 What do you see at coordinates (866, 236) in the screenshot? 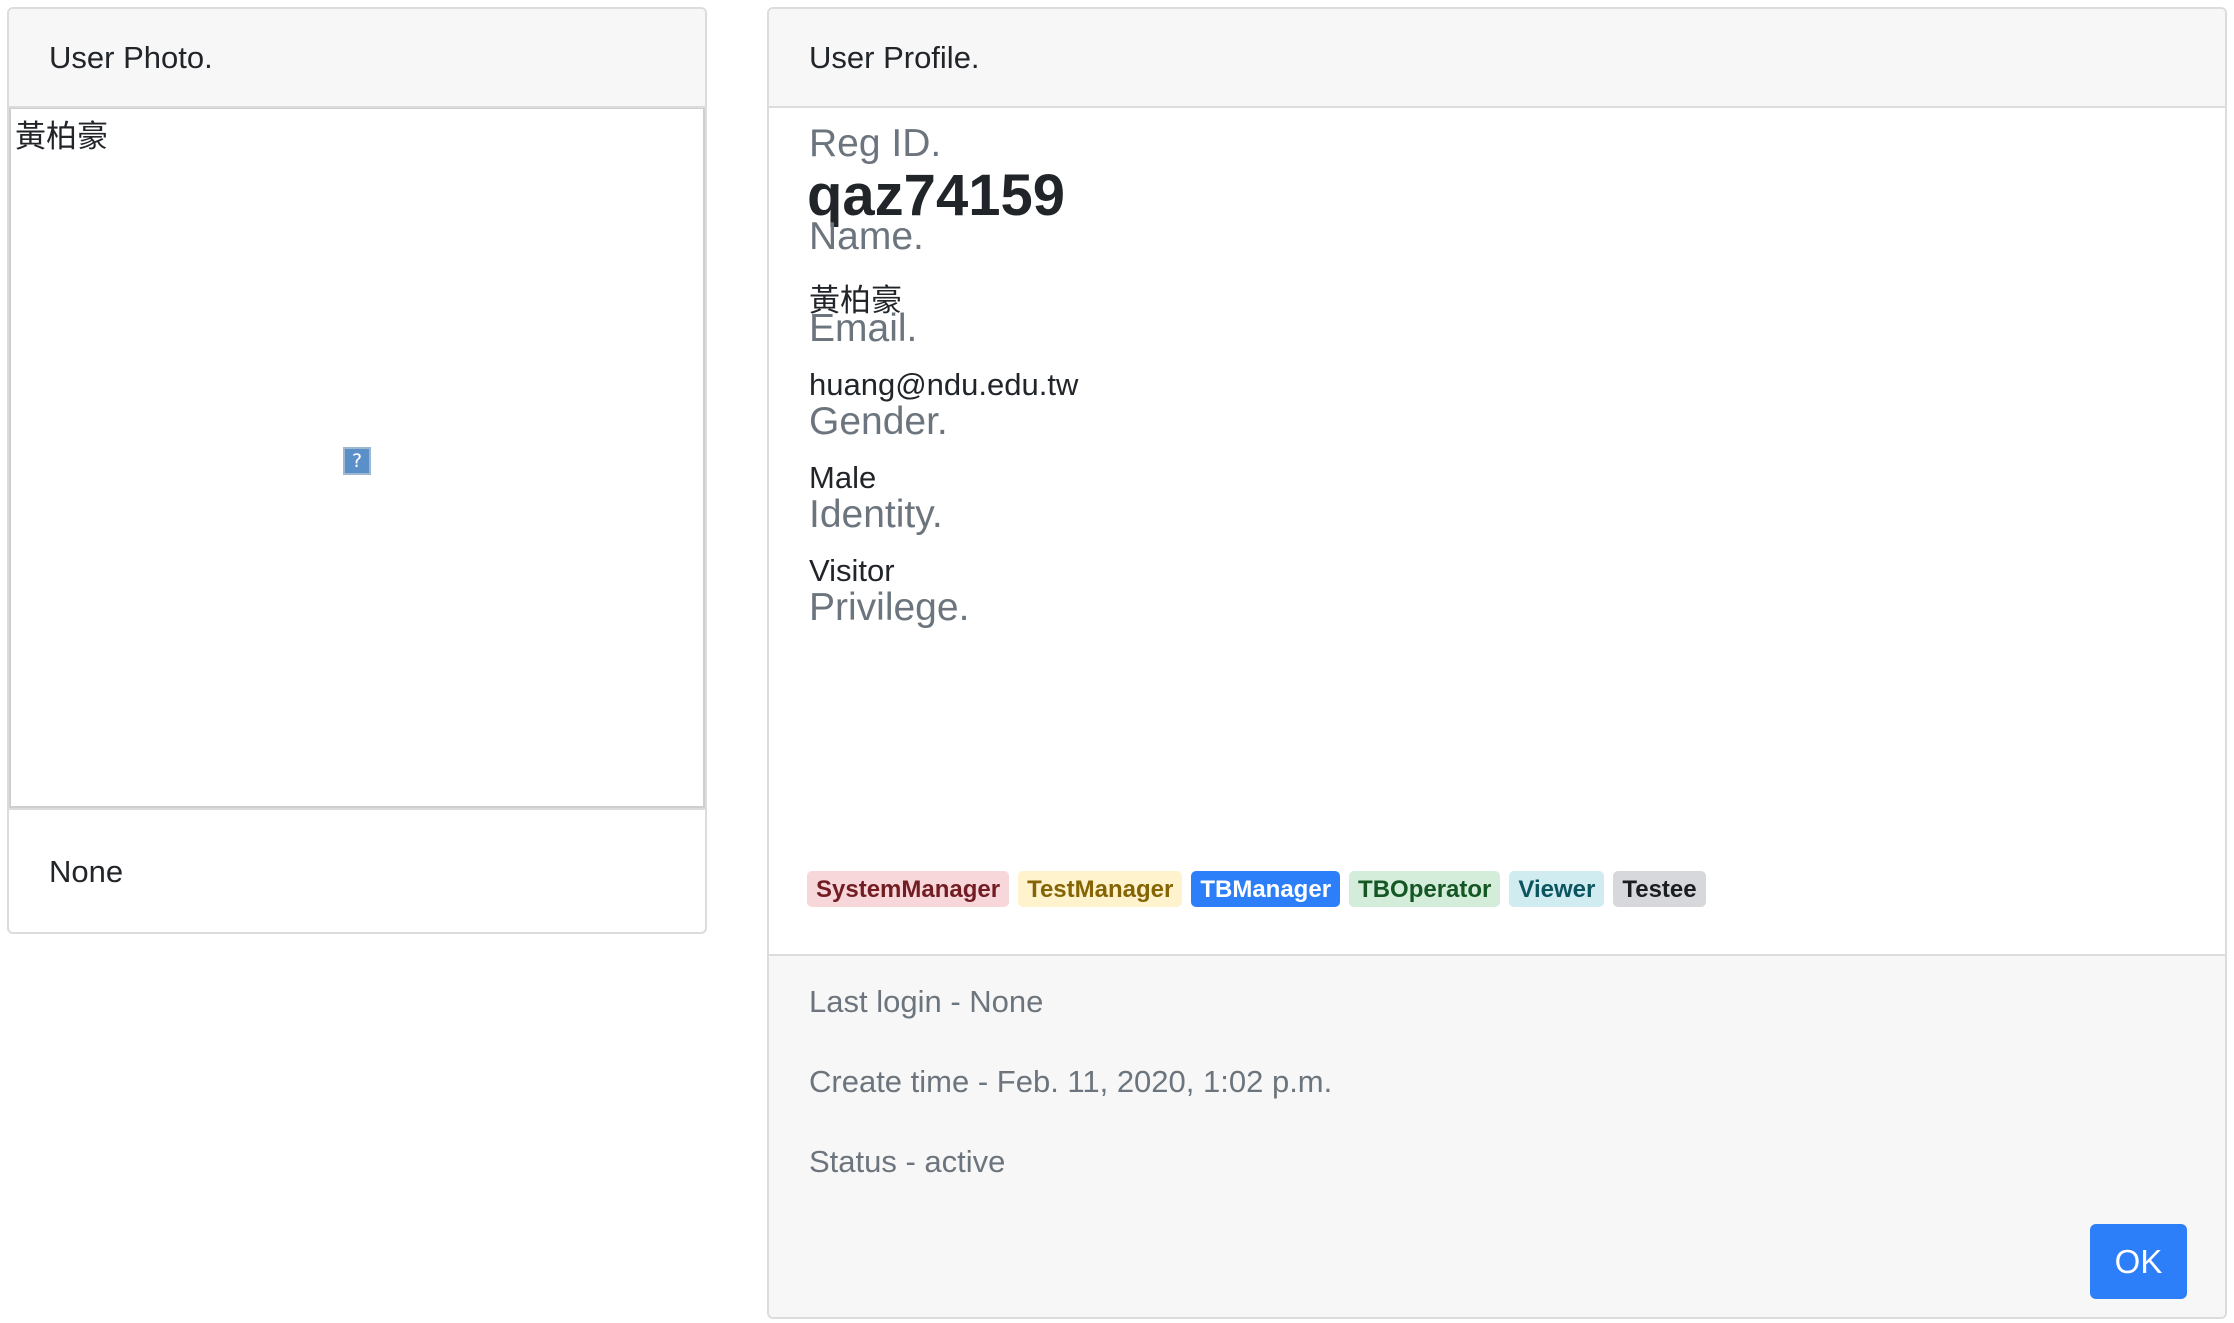
I see `name-label: Name.` at bounding box center [866, 236].